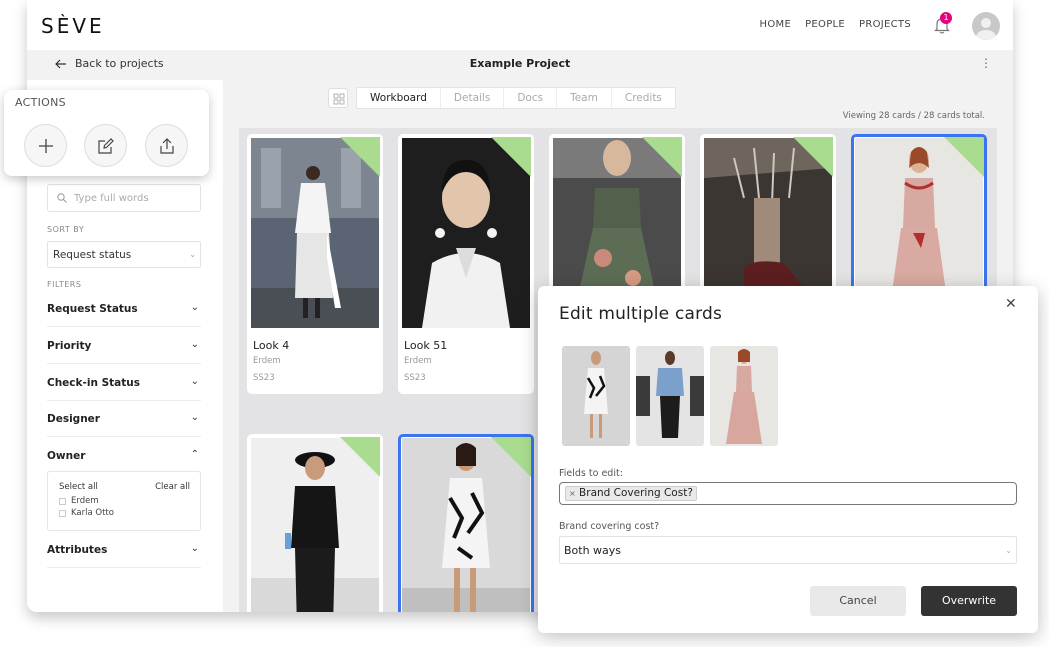 The height and width of the screenshot is (647, 1049). I want to click on tab-workboard: Workboard, so click(399, 98).